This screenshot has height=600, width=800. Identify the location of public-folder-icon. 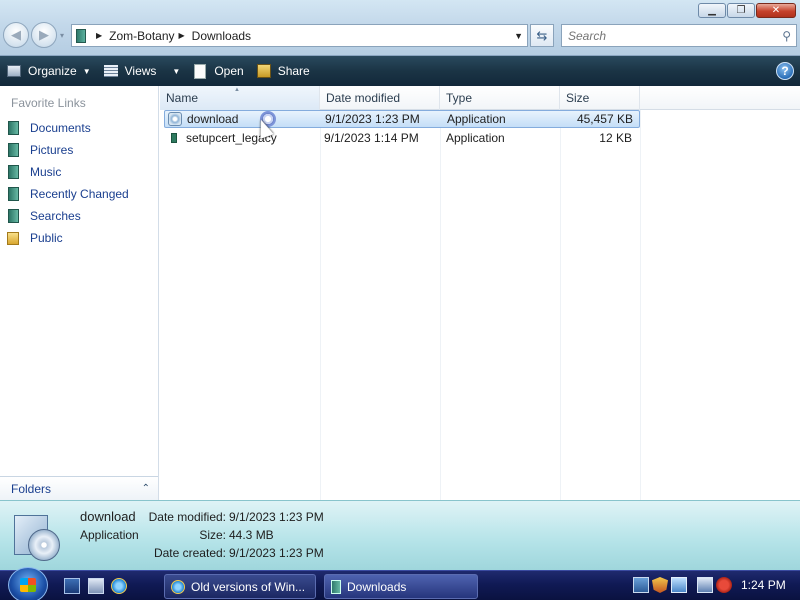
(13, 238).